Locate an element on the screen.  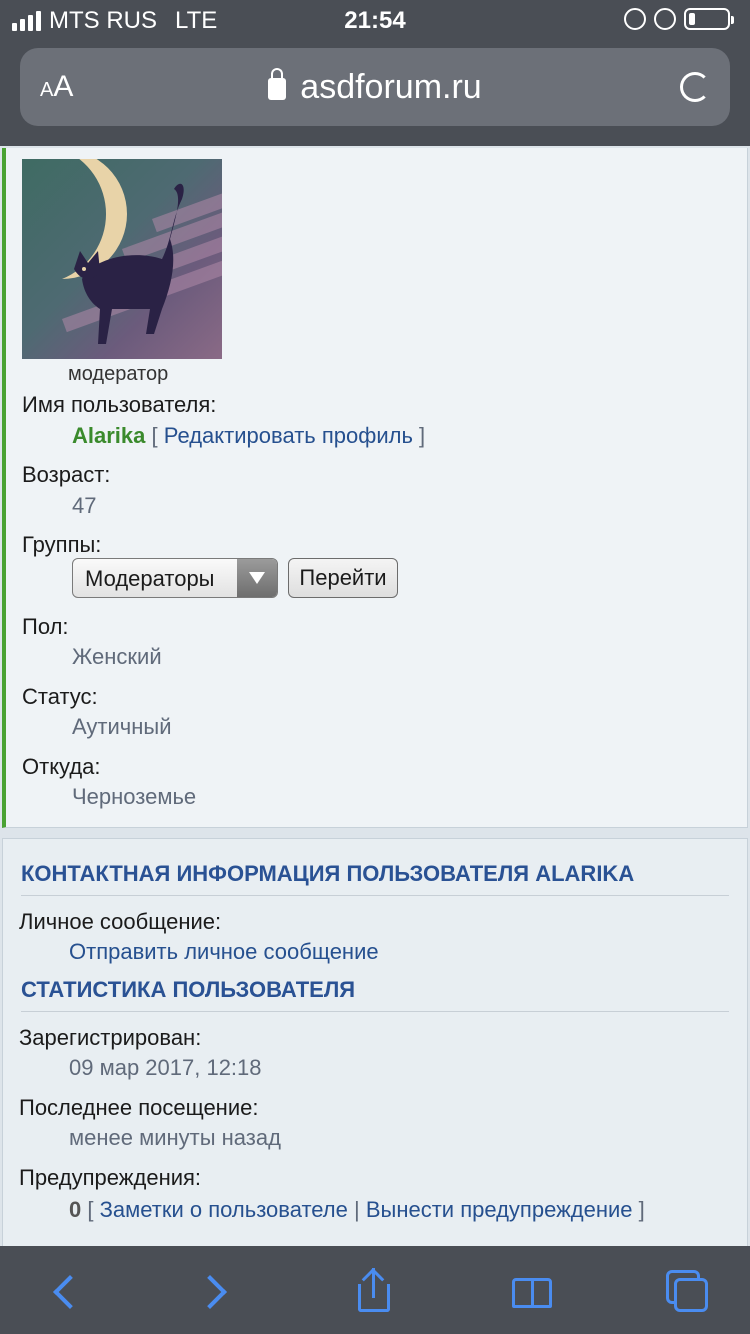
forward-button is located at coordinates (216, 1292).